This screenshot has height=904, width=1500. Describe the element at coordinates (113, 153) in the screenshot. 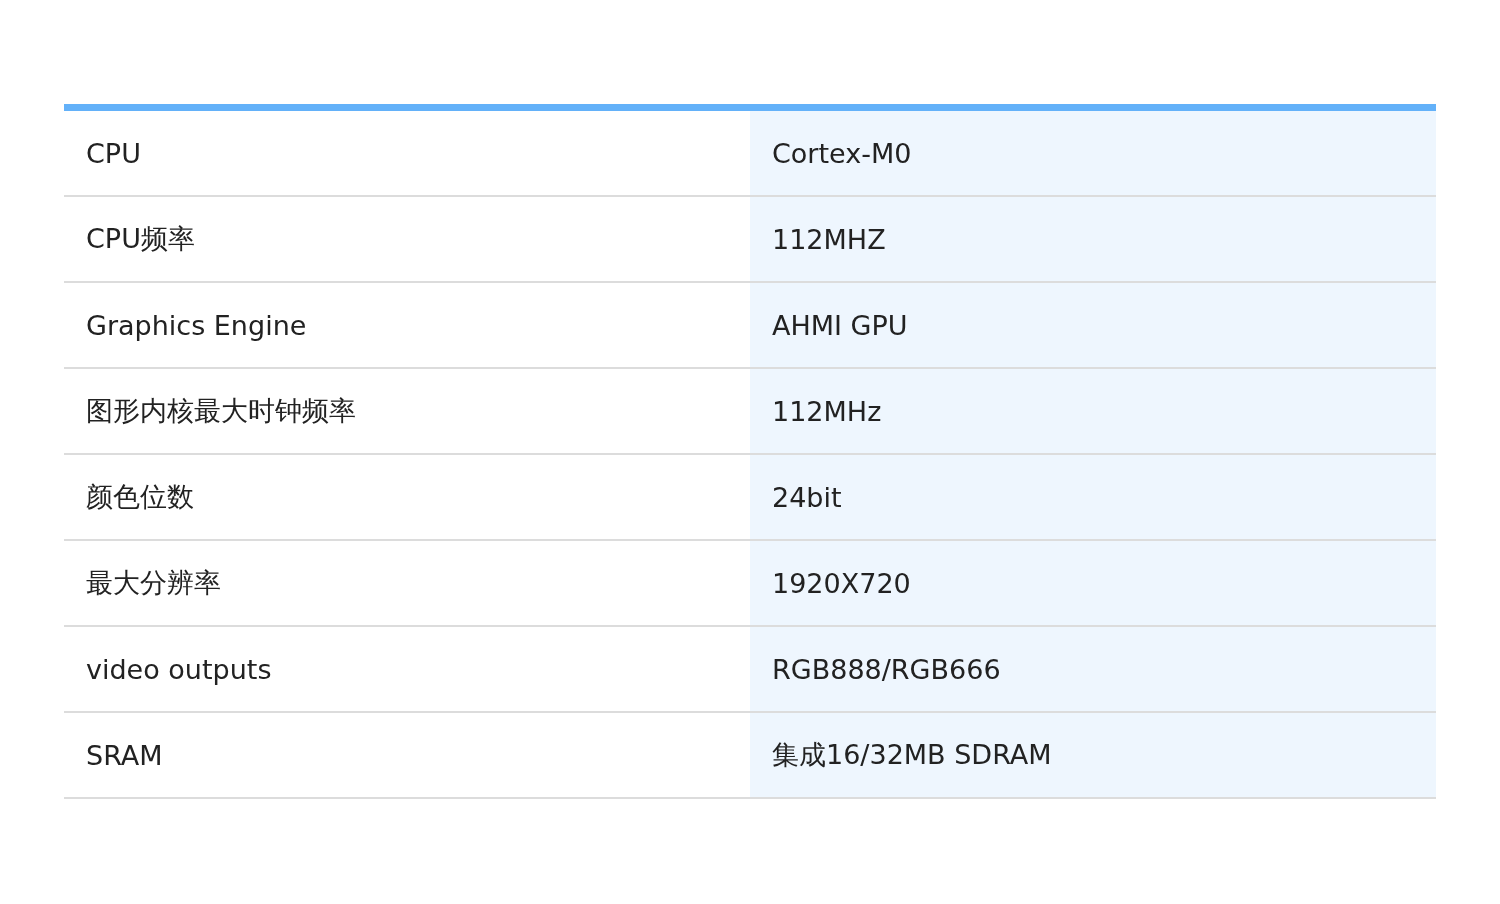

I see `table-cell-text: CPU` at that location.